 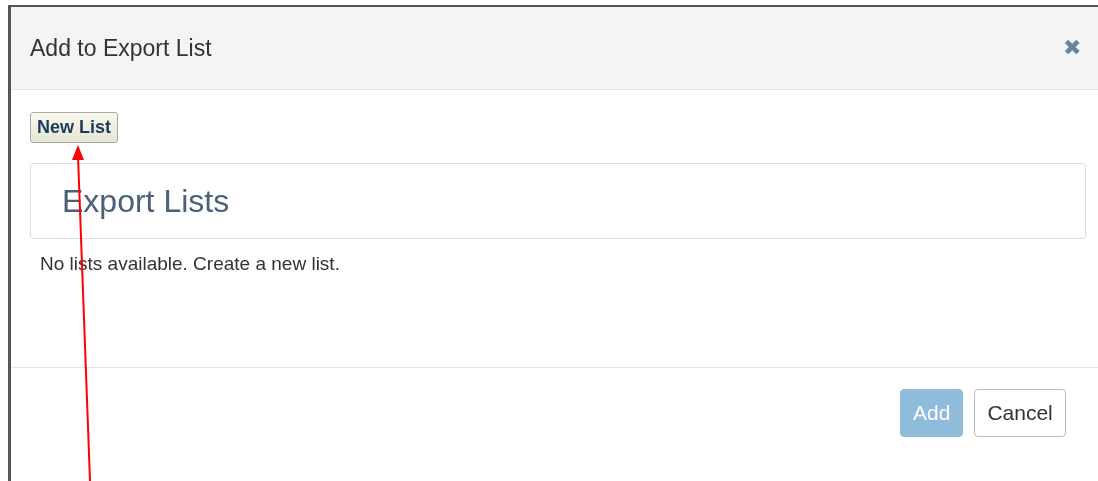 What do you see at coordinates (1020, 413) in the screenshot?
I see `cancel-button: Cancel` at bounding box center [1020, 413].